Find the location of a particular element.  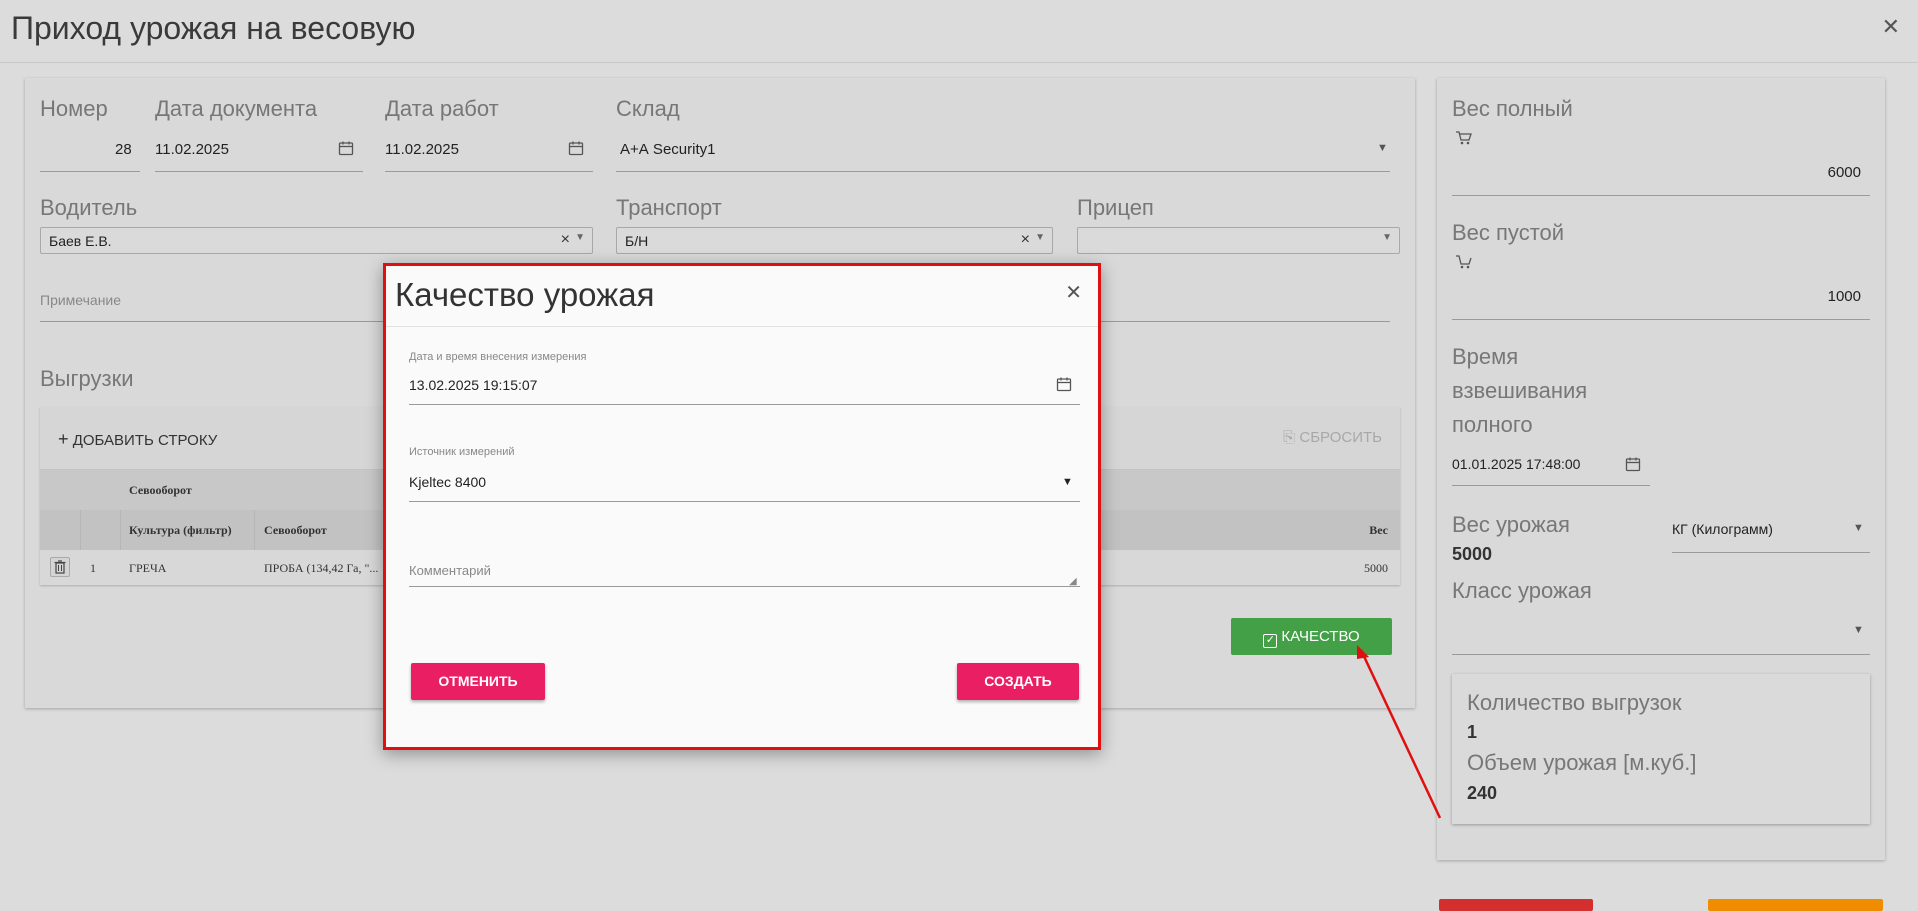

warehouse-select: А+А Security1 is located at coordinates (667, 149).